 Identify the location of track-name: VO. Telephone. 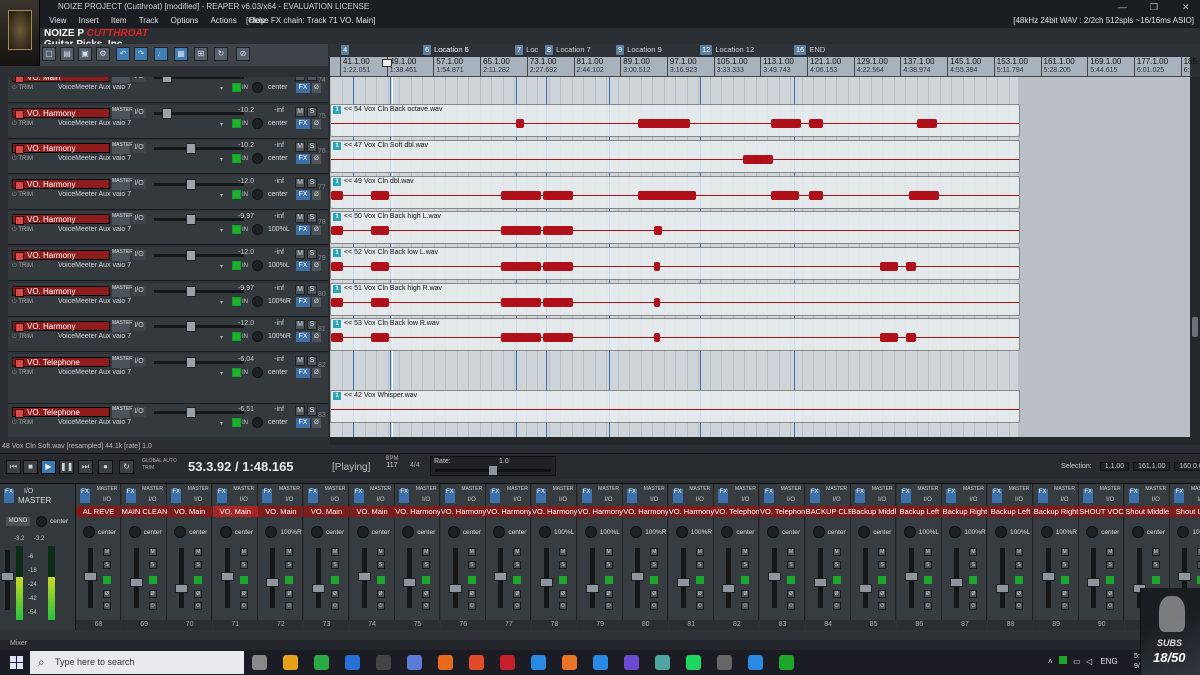
(61, 362).